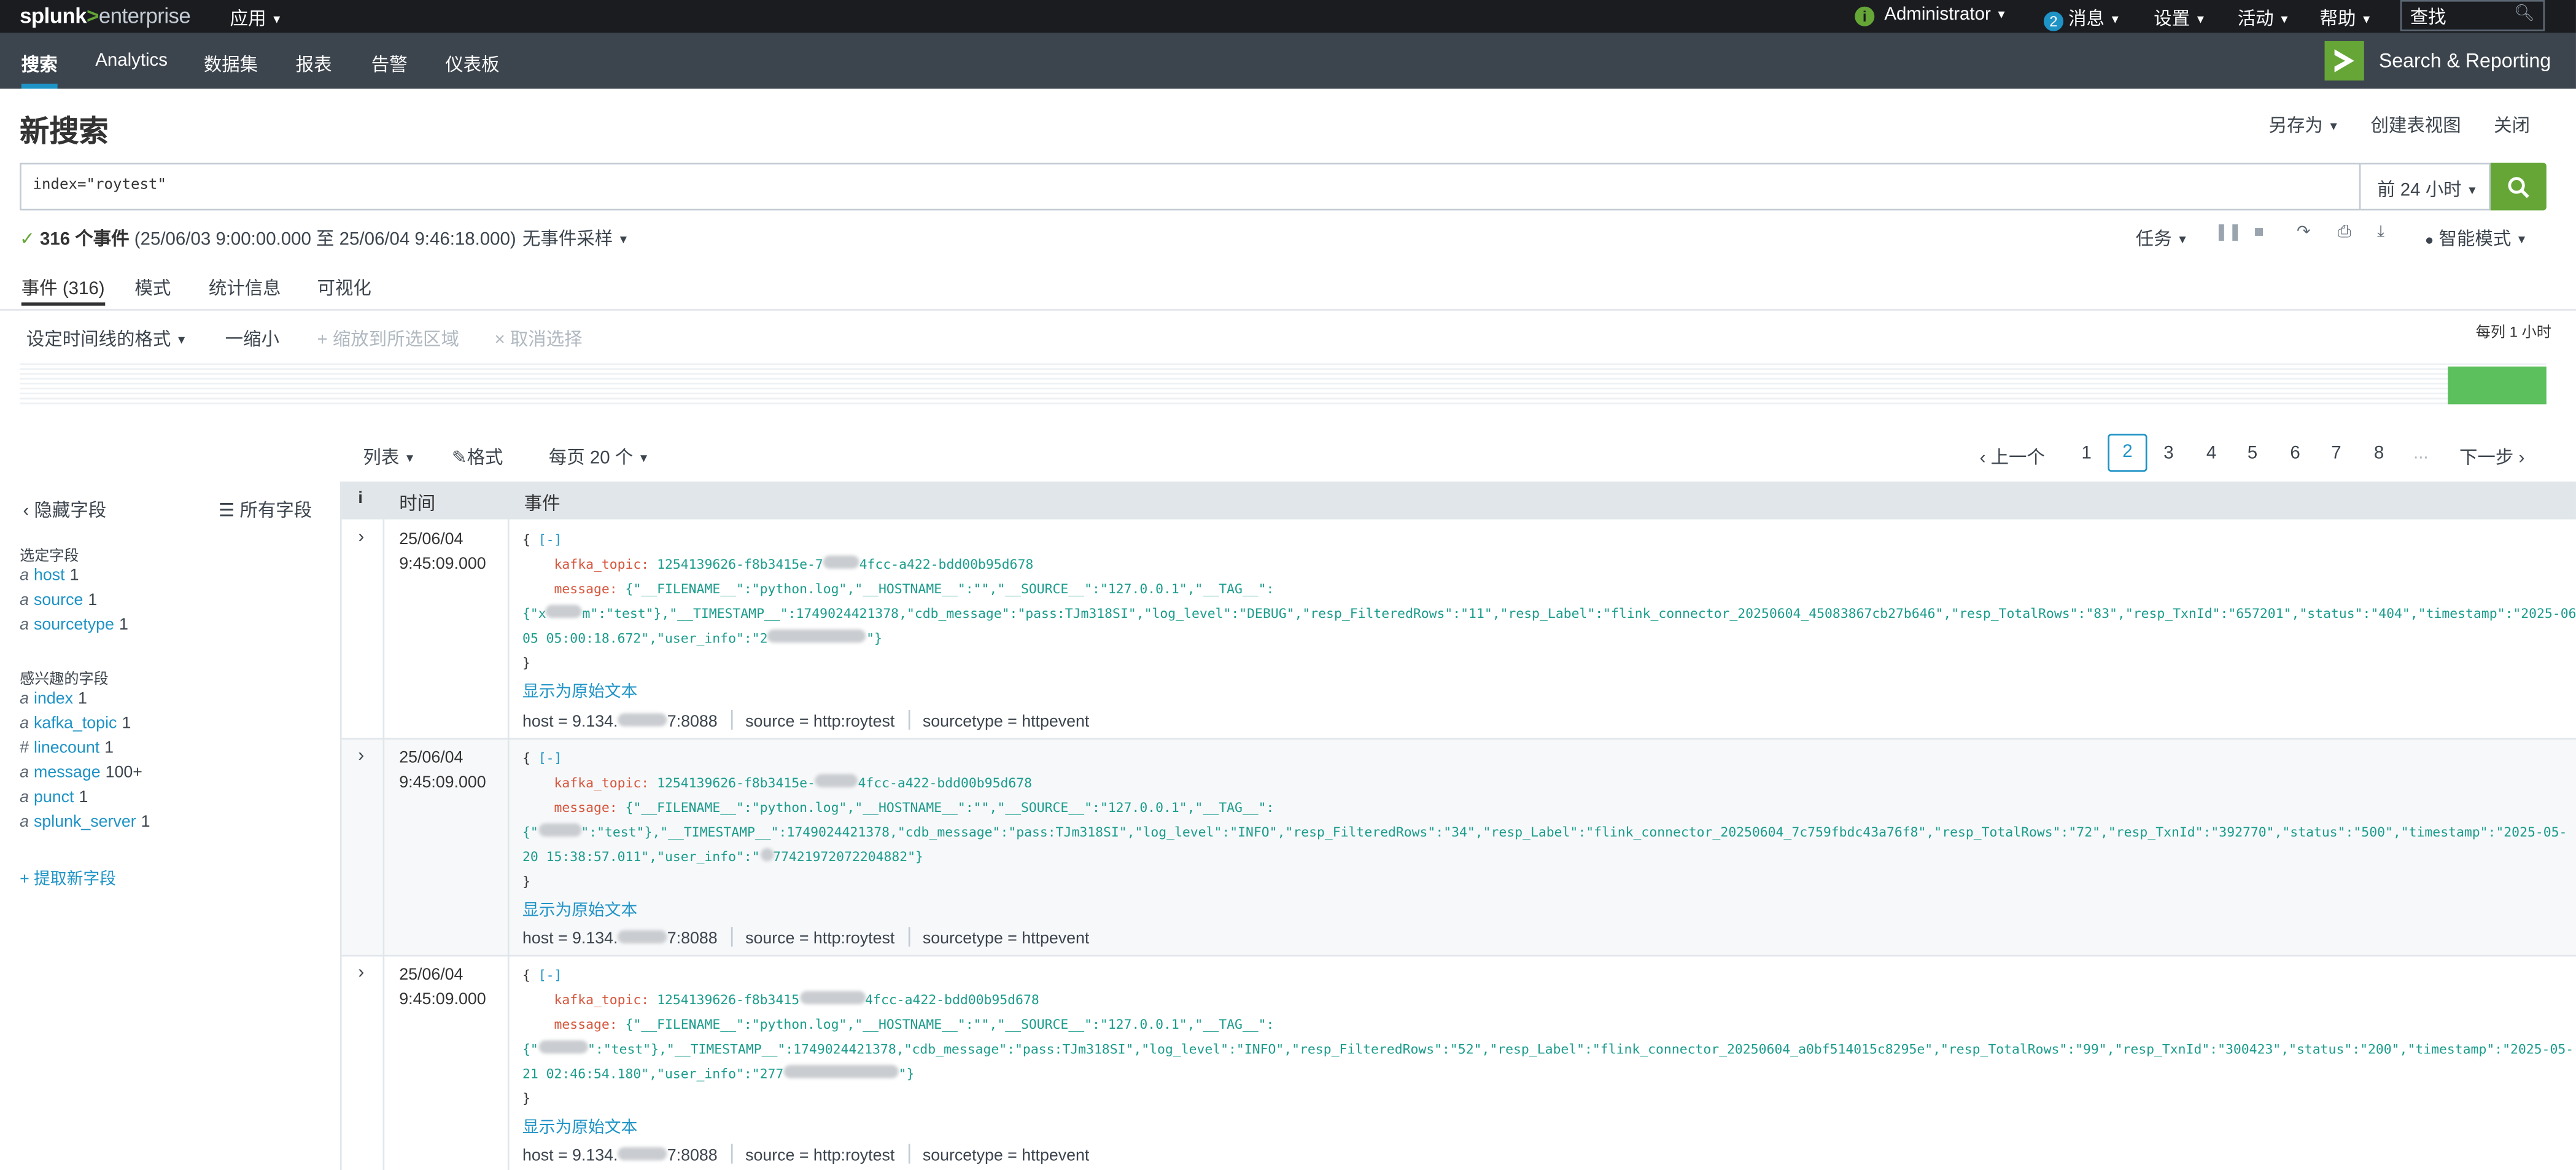 The image size is (2576, 1170). I want to click on search-button, so click(2518, 186).